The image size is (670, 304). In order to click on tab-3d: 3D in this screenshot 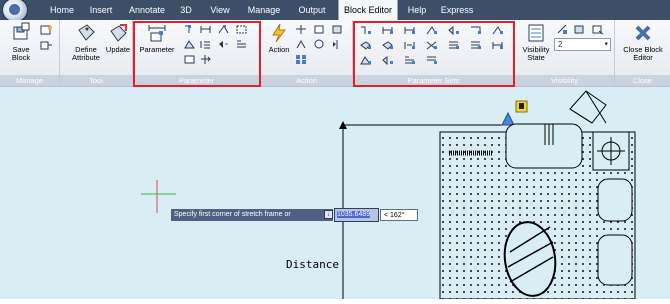, I will do `click(186, 10)`.